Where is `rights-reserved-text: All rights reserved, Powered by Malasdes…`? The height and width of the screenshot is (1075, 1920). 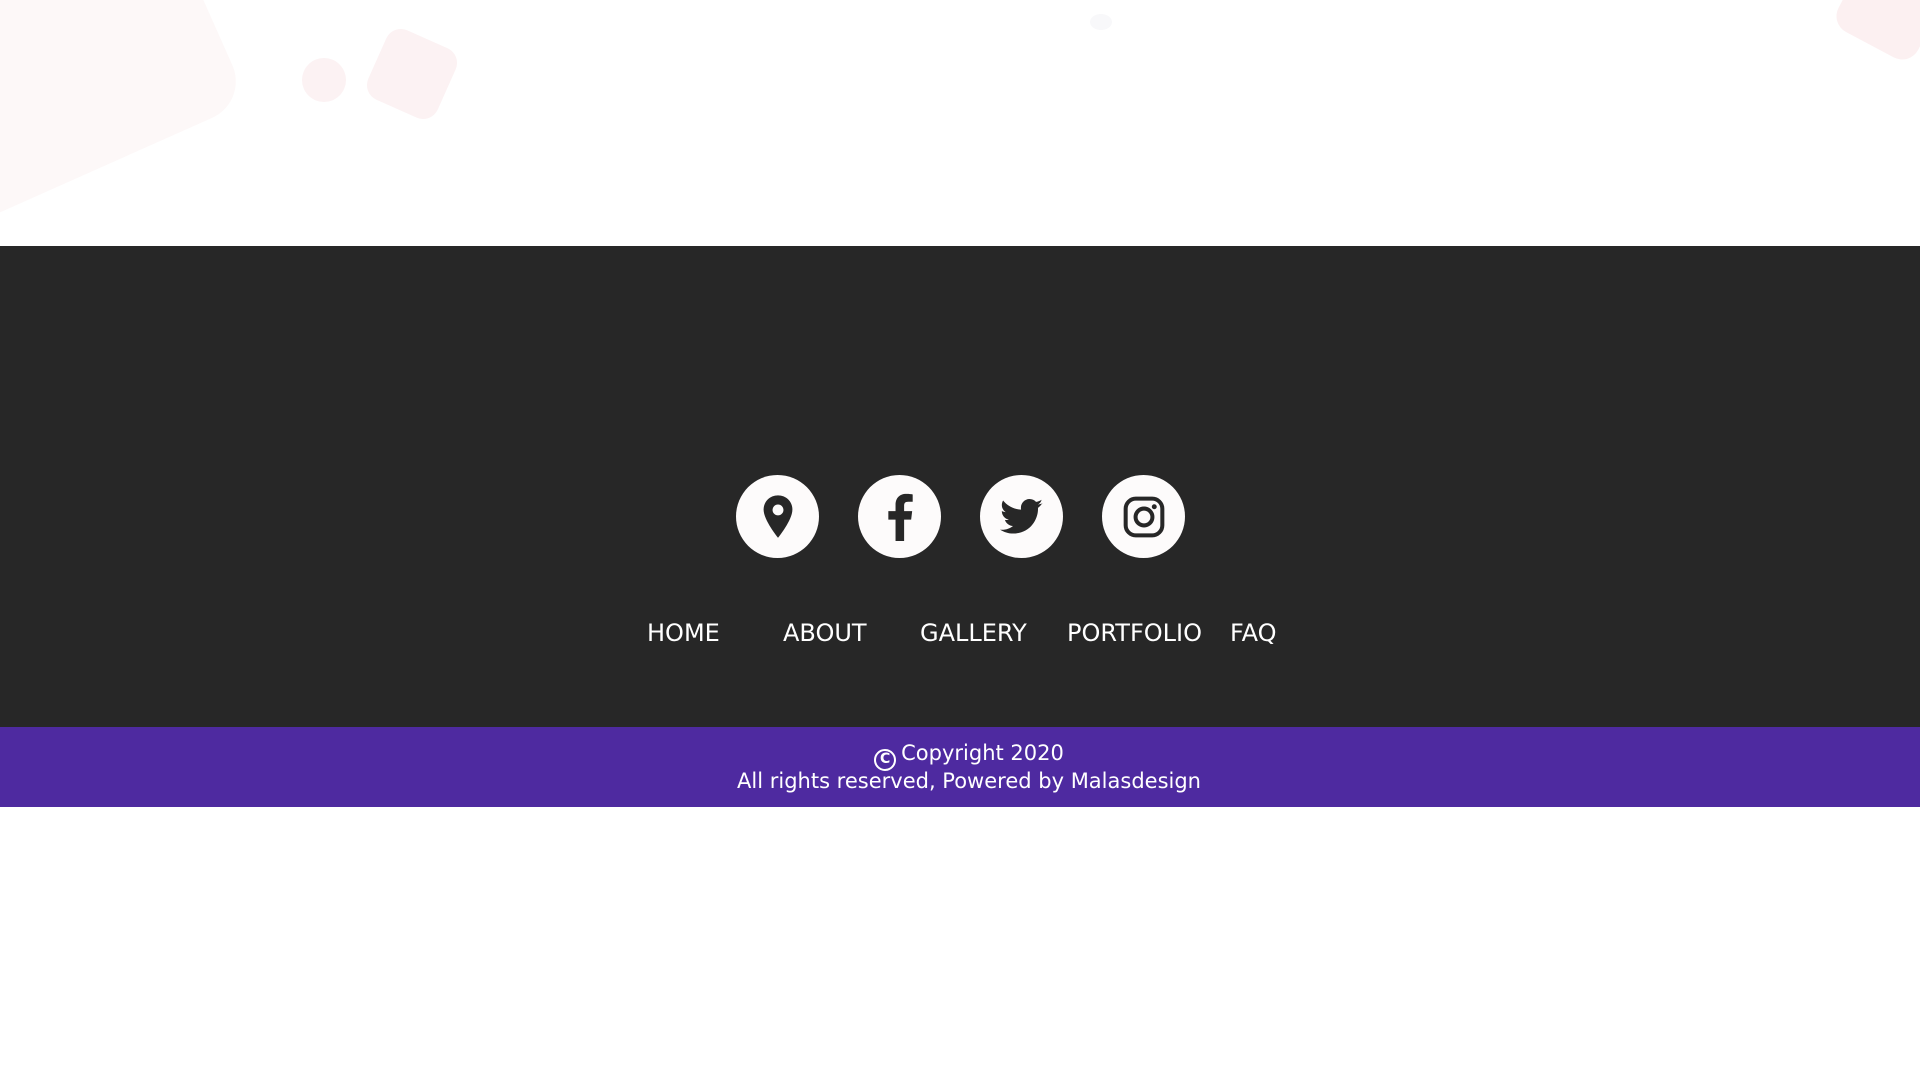
rights-reserved-text: All rights reserved, Powered by Malasdes… is located at coordinates (969, 781).